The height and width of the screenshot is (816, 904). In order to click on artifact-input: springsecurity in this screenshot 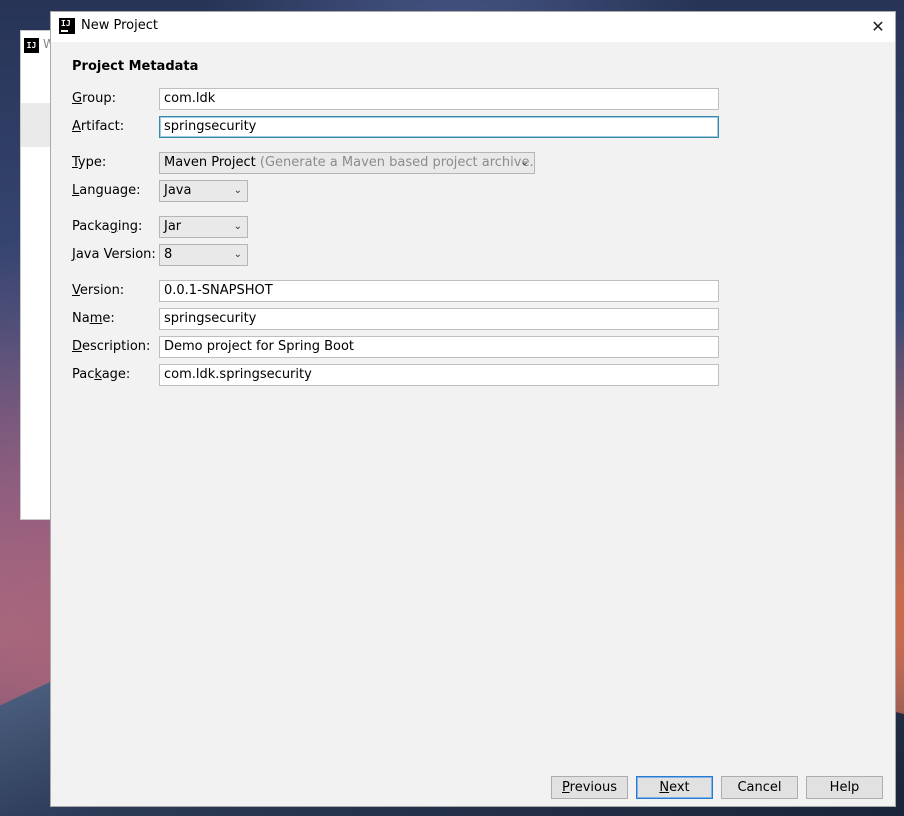, I will do `click(439, 127)`.